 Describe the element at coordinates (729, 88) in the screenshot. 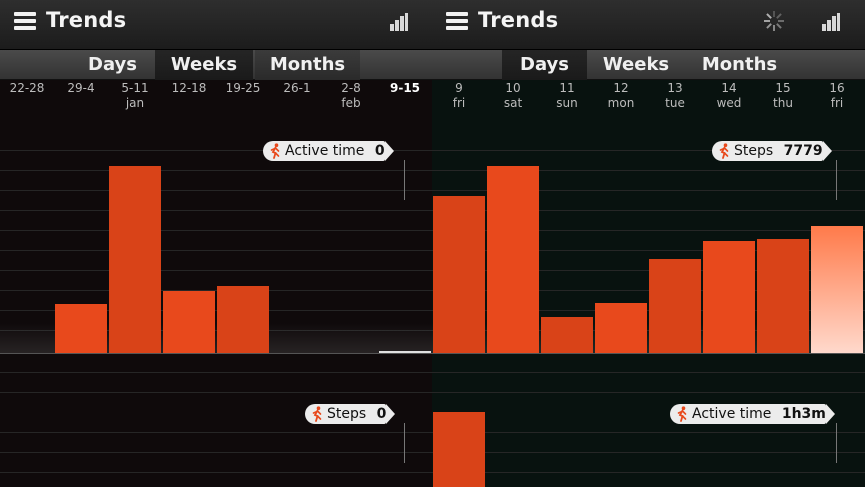

I see `column-label-primary: 14` at that location.